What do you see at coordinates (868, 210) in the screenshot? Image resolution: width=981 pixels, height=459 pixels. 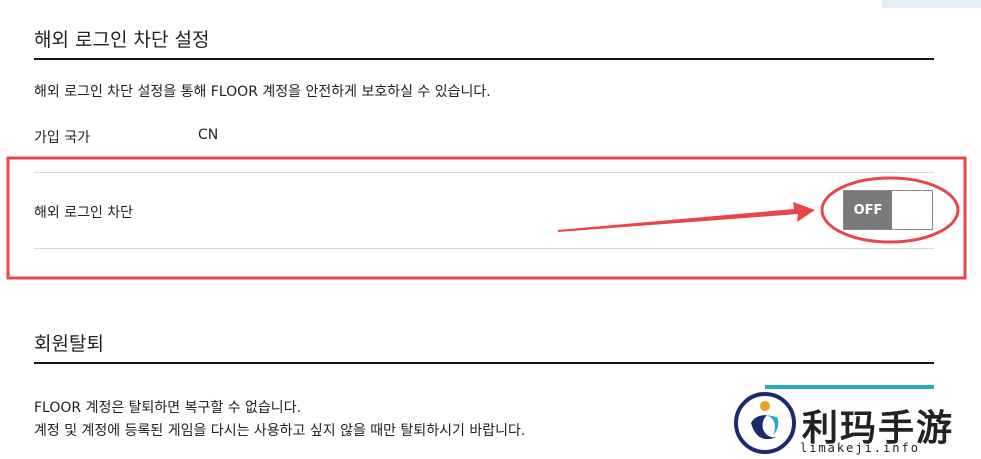 I see `toggle-state-label: OFF` at bounding box center [868, 210].